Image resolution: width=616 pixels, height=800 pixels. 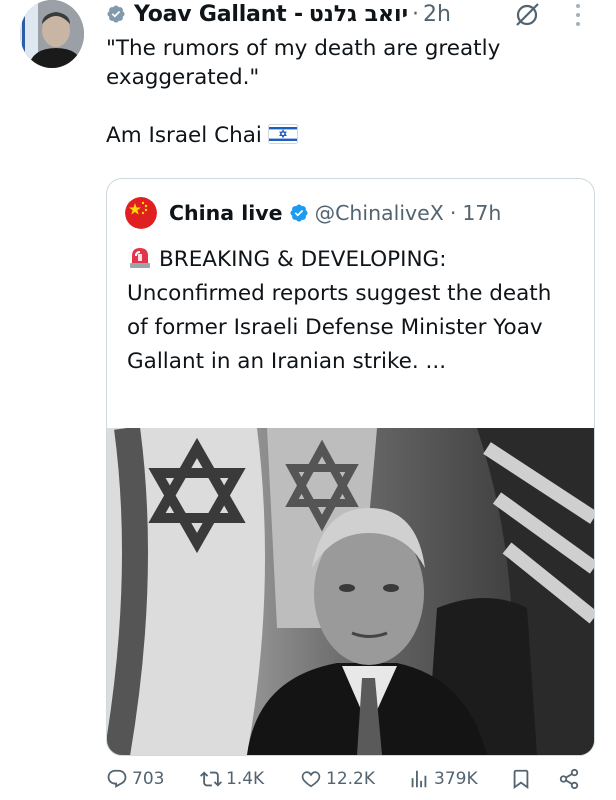 I want to click on israel-flag-icon, so click(x=282, y=134).